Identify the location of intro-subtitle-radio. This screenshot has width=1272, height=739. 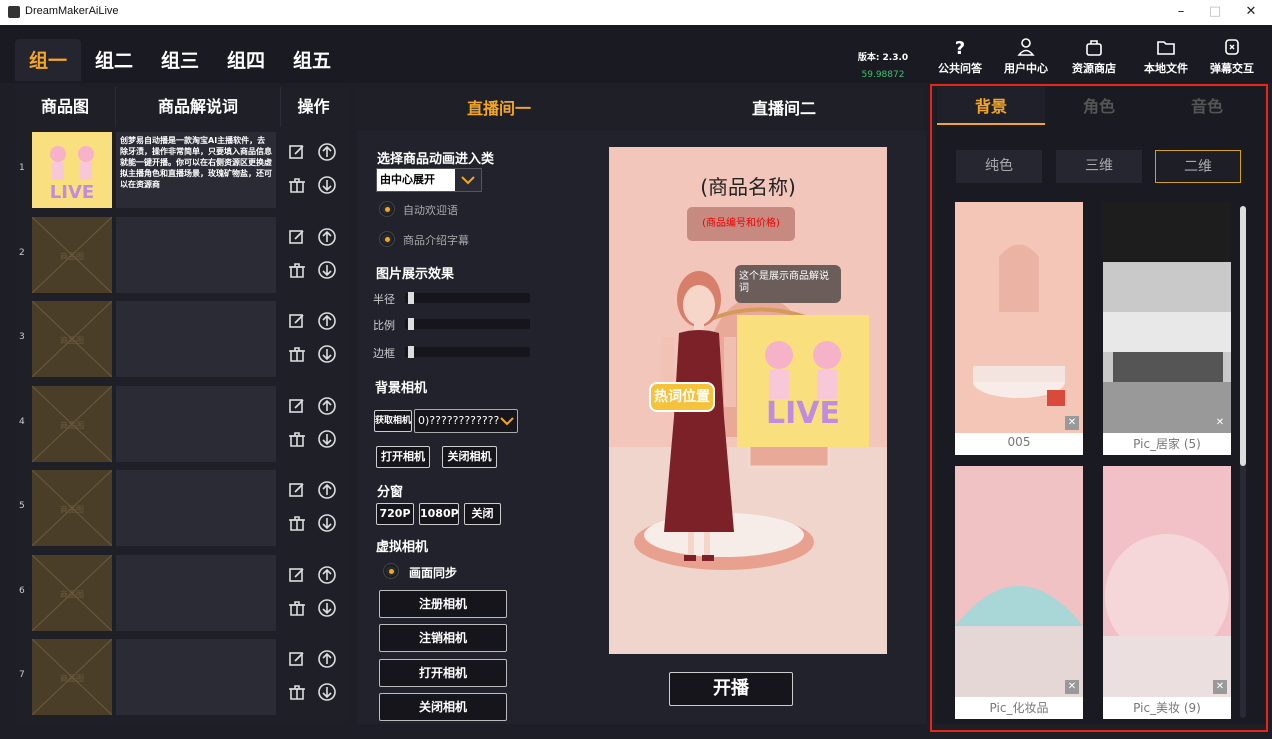
(387, 239).